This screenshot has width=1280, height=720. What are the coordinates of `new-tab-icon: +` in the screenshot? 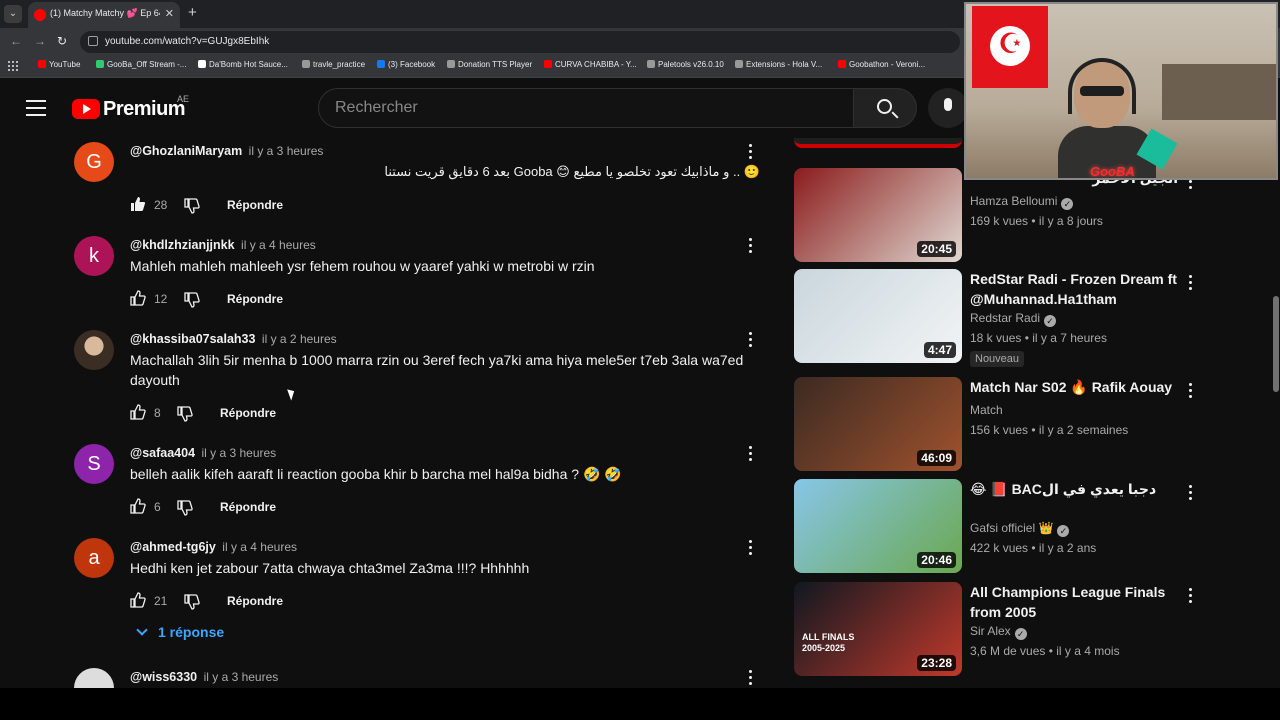 It's located at (192, 12).